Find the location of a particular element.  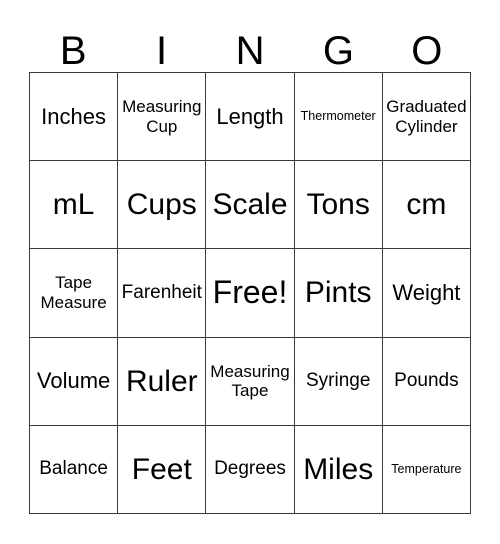

bingo-cell: Measuring Cup is located at coordinates (162, 117).